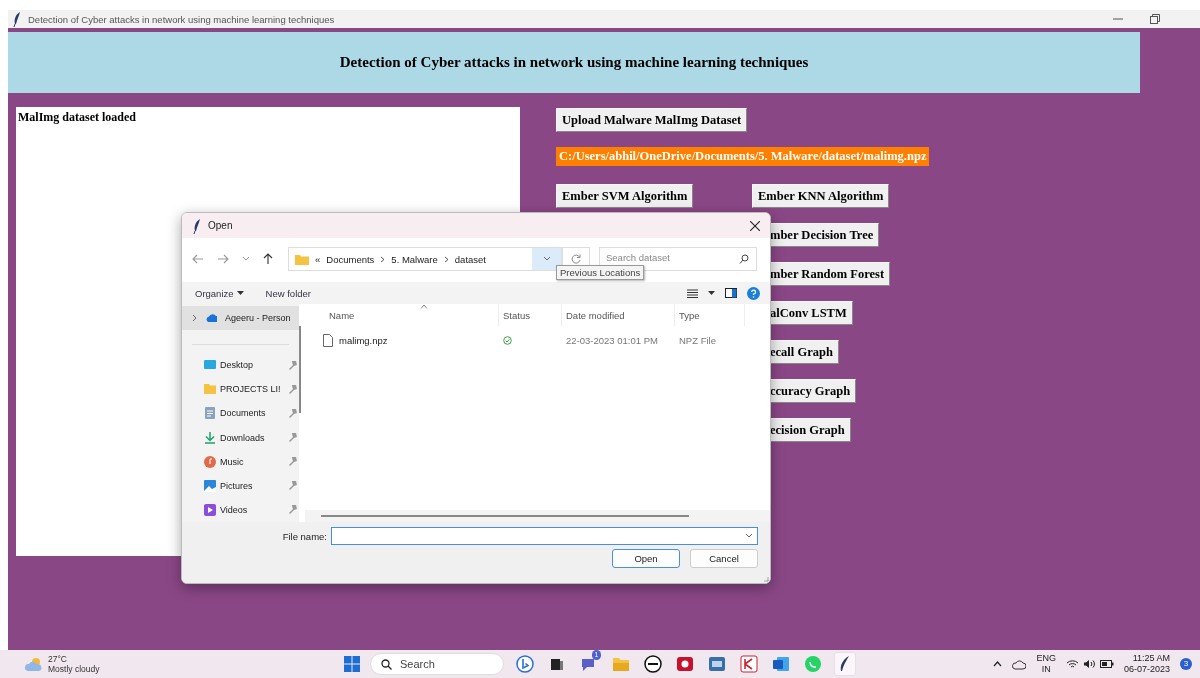 The width and height of the screenshot is (1200, 678). What do you see at coordinates (243, 413) in the screenshot?
I see `nav-pane-label: Documents` at bounding box center [243, 413].